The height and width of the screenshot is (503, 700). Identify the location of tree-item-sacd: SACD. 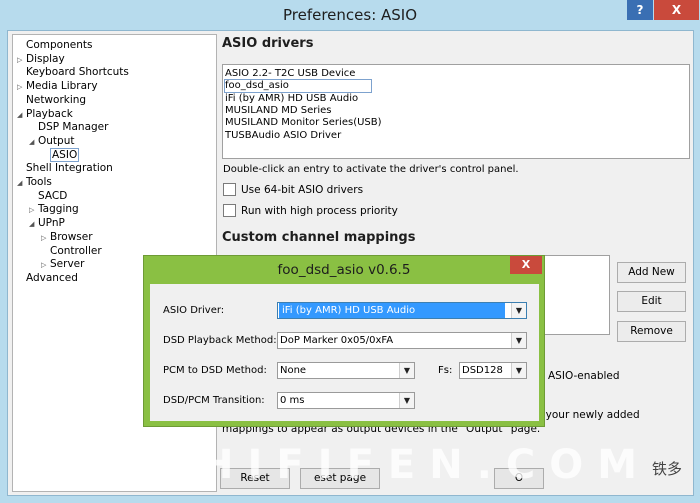
(48, 196).